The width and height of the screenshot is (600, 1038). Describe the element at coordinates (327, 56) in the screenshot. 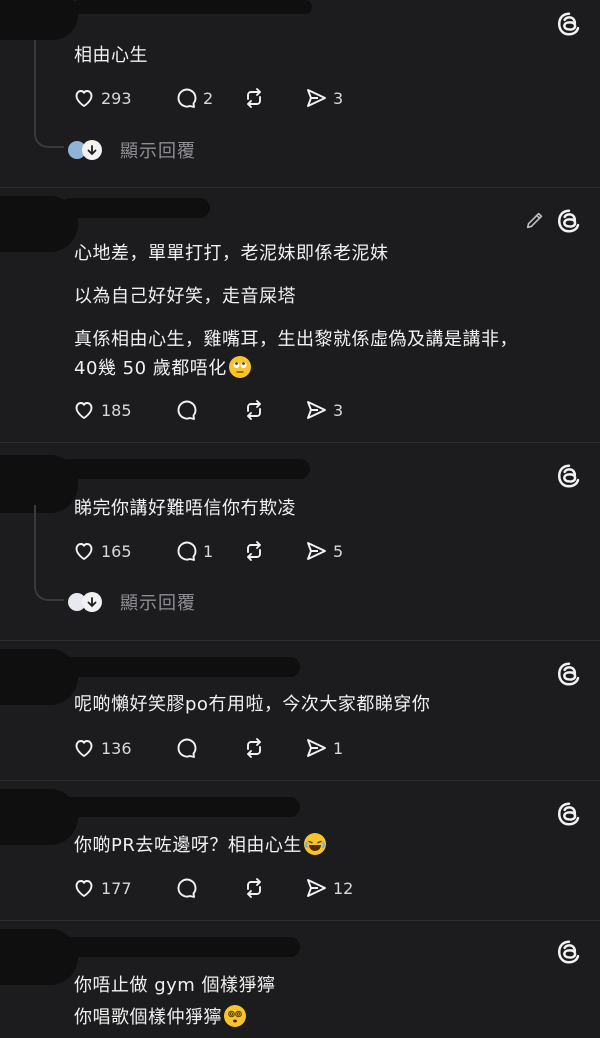

I see `post-text: 相由心生` at that location.